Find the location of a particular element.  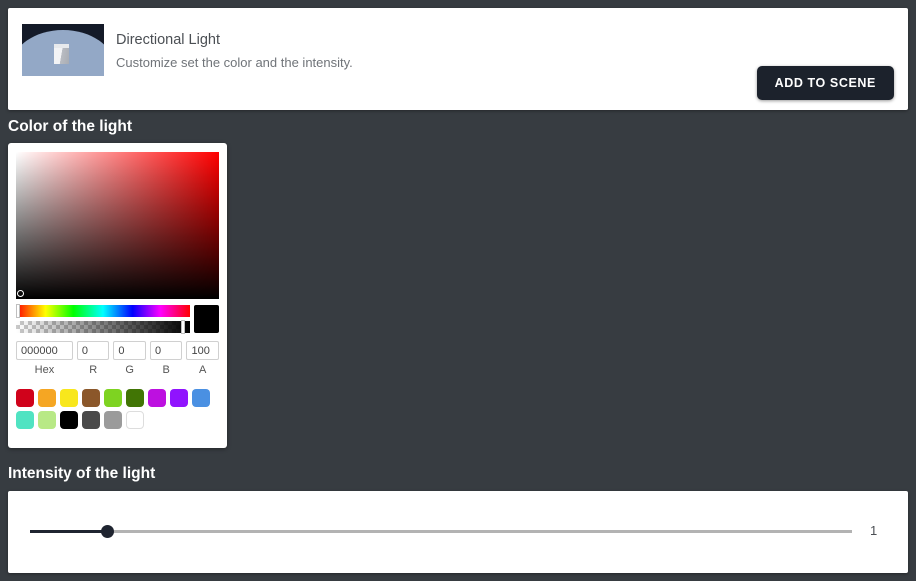

swatch-black is located at coordinates (69, 420).